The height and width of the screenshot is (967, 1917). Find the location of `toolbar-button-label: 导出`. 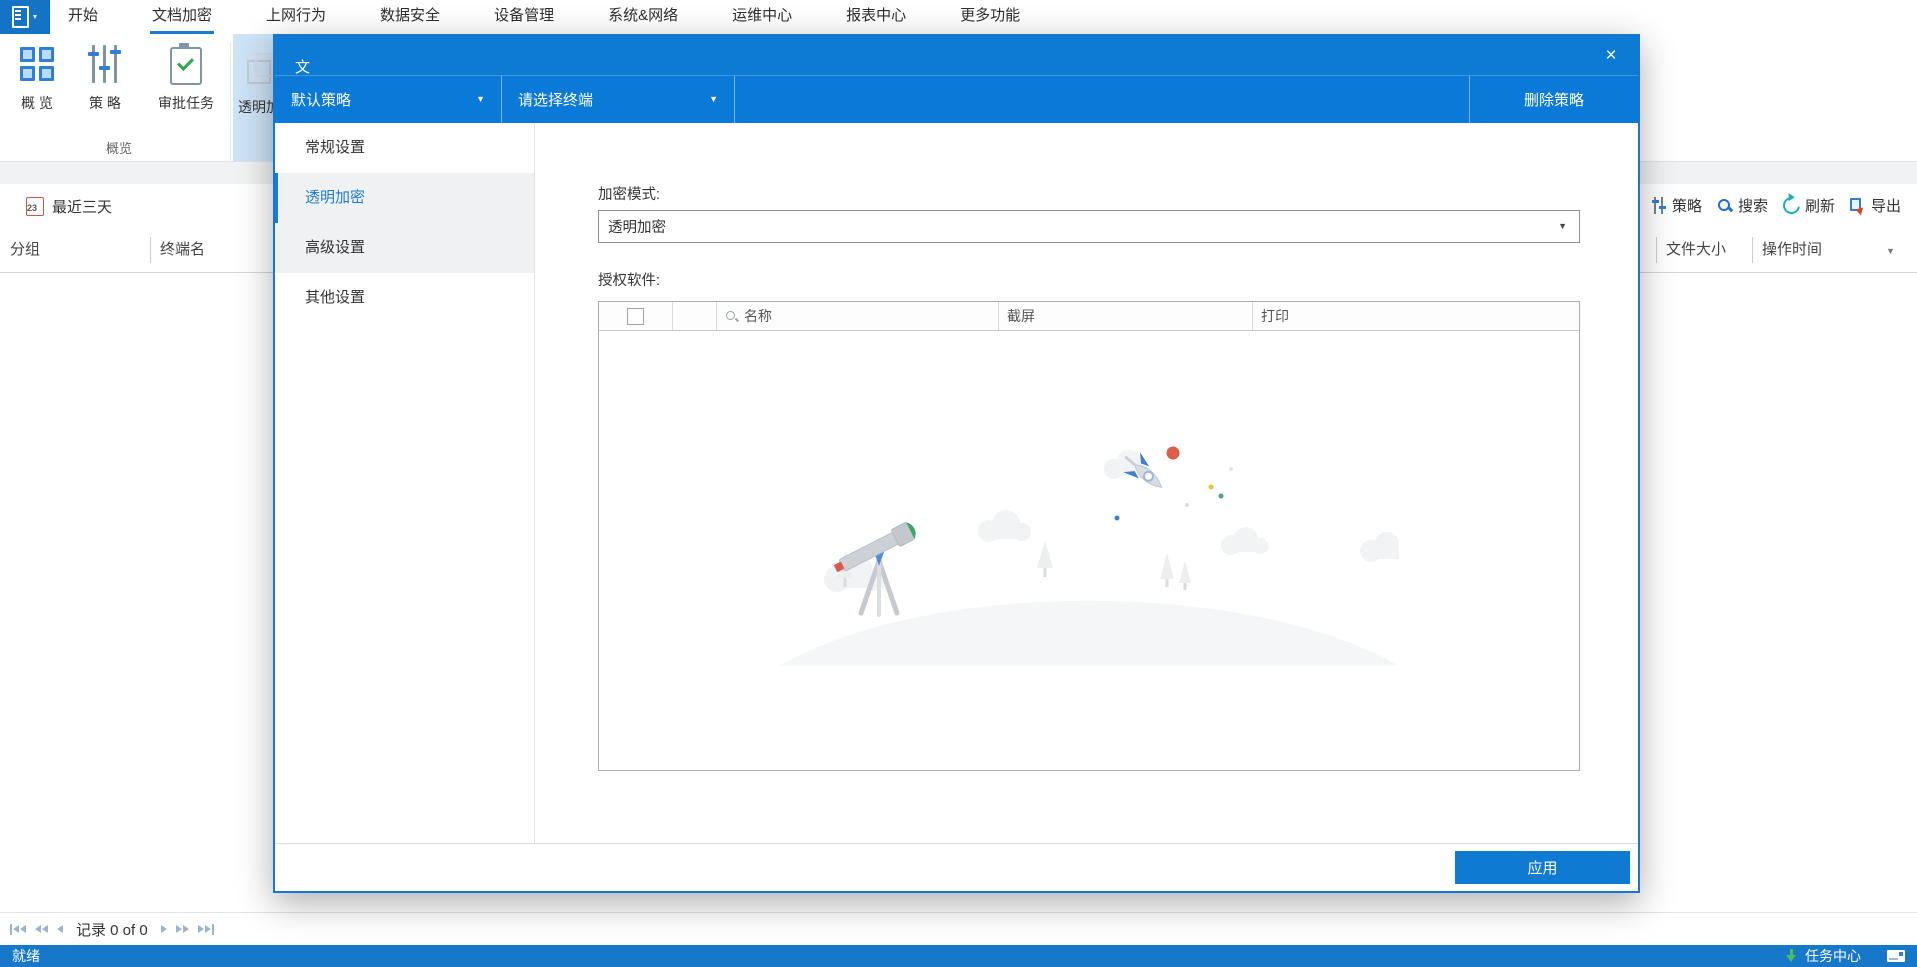

toolbar-button-label: 导出 is located at coordinates (1885, 206).